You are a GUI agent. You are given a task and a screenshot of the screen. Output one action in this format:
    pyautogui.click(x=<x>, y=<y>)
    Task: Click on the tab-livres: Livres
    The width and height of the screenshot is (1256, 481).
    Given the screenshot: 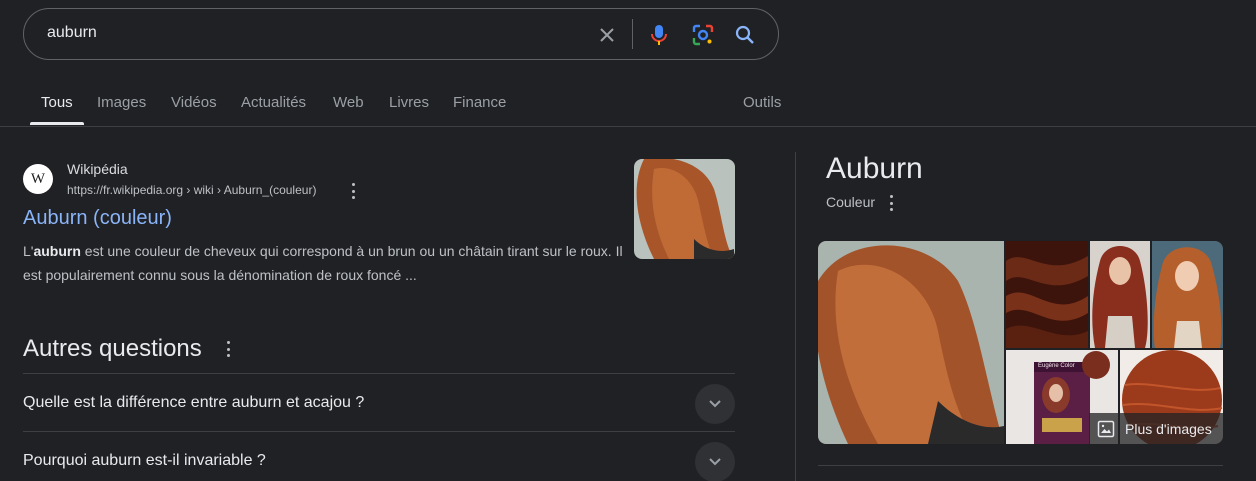 What is the action you would take?
    pyautogui.click(x=409, y=102)
    